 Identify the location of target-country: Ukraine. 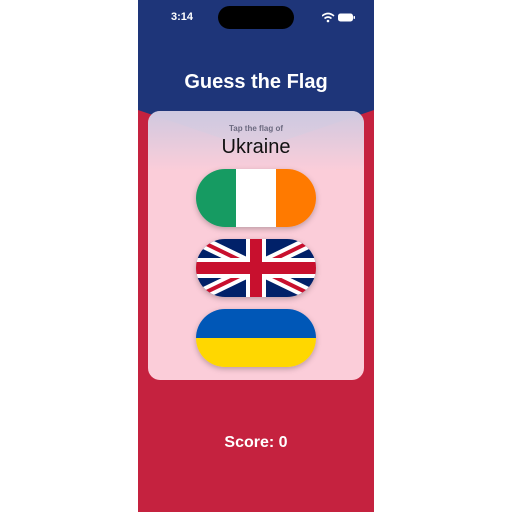
(256, 147).